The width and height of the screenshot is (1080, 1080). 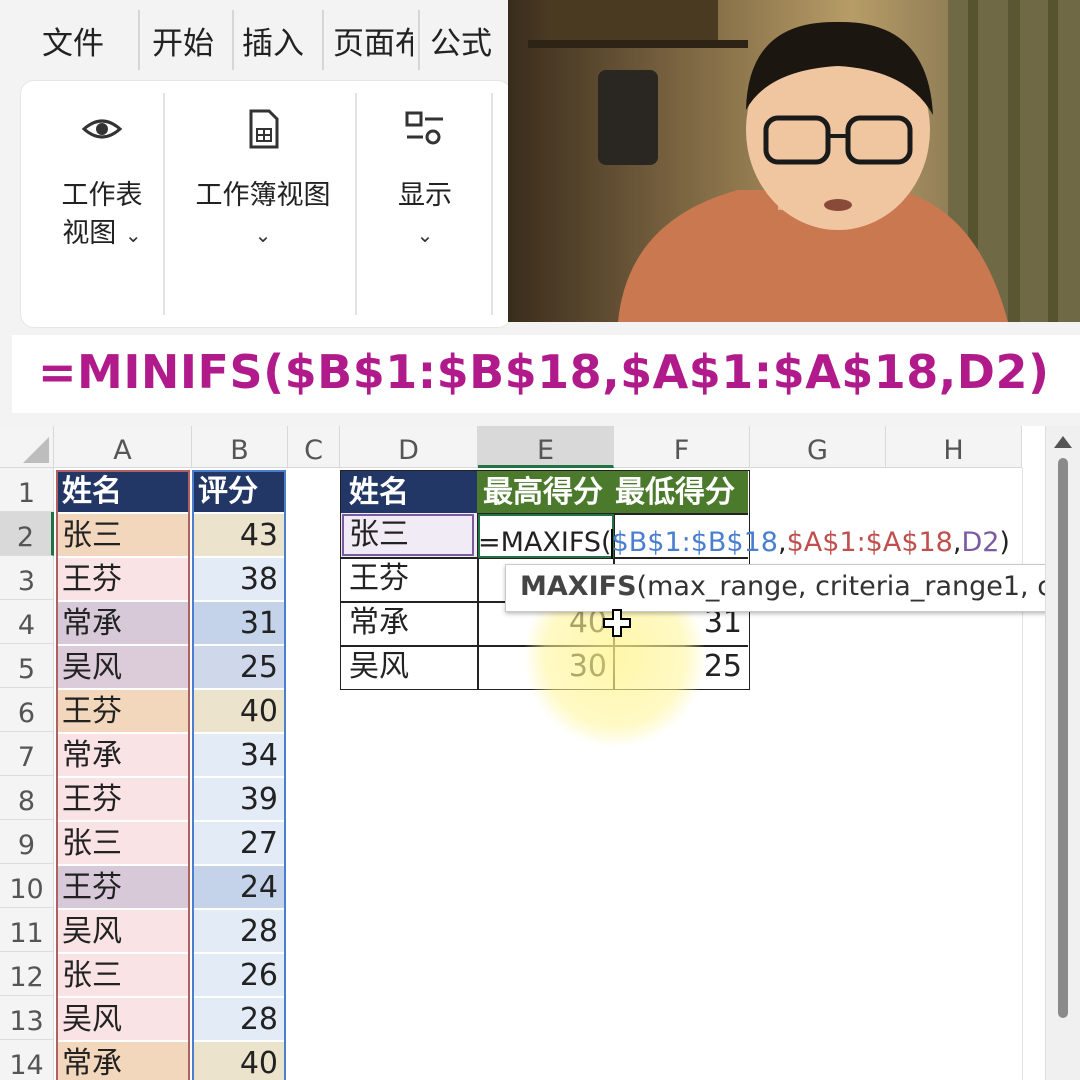 What do you see at coordinates (27, 622) in the screenshot?
I see `row-header-4: 4` at bounding box center [27, 622].